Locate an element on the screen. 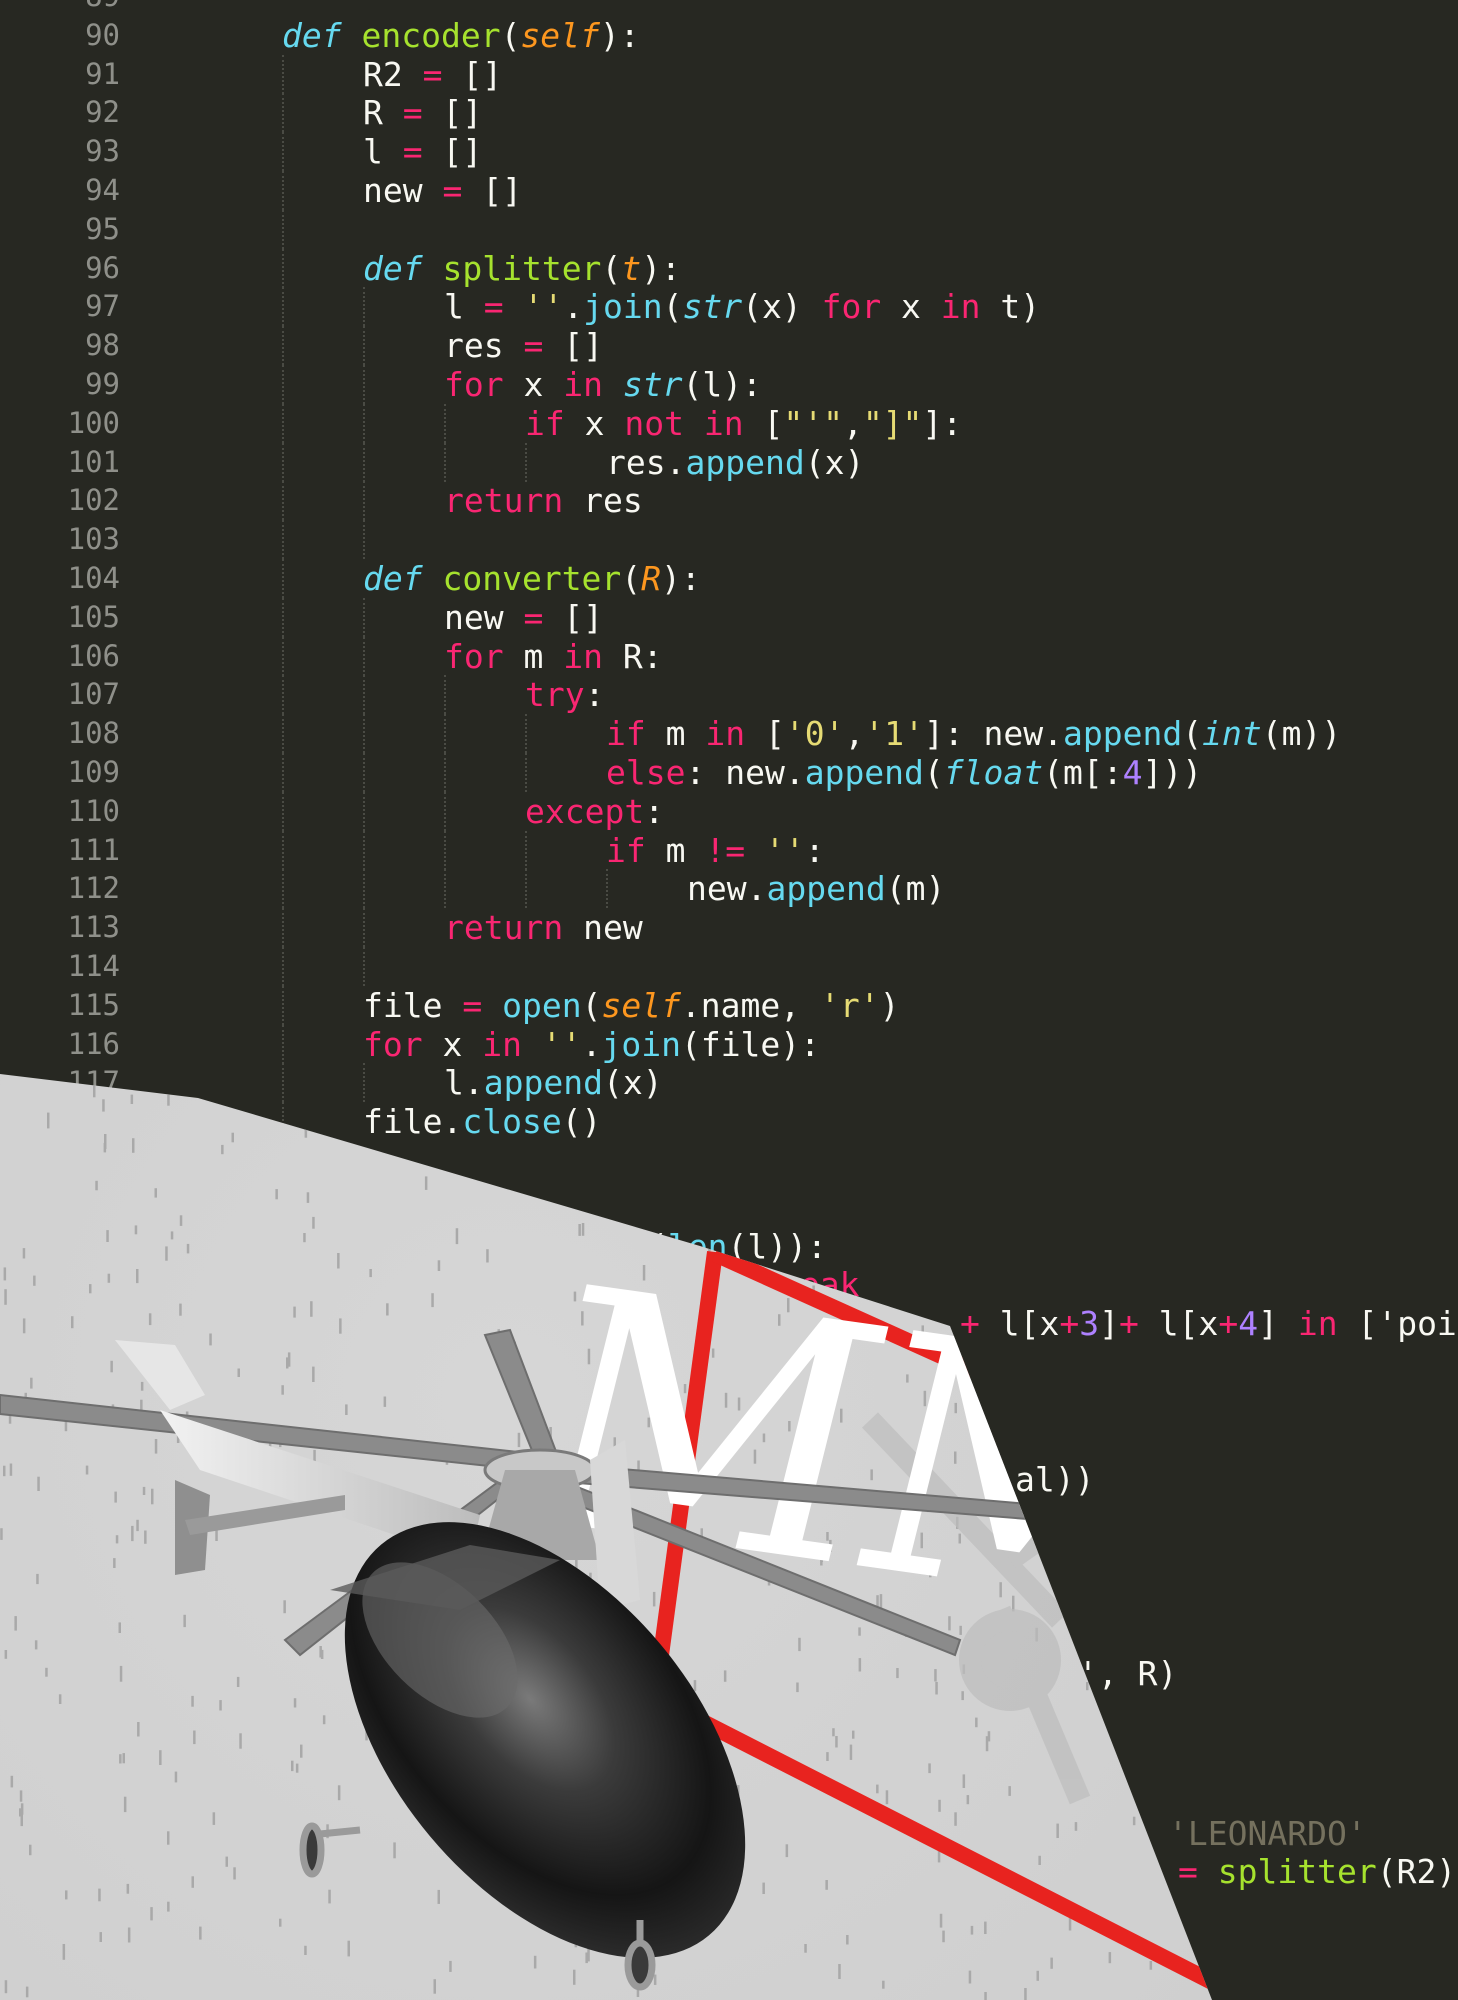 The image size is (1458, 2000). line-number: 107 is located at coordinates (93, 694).